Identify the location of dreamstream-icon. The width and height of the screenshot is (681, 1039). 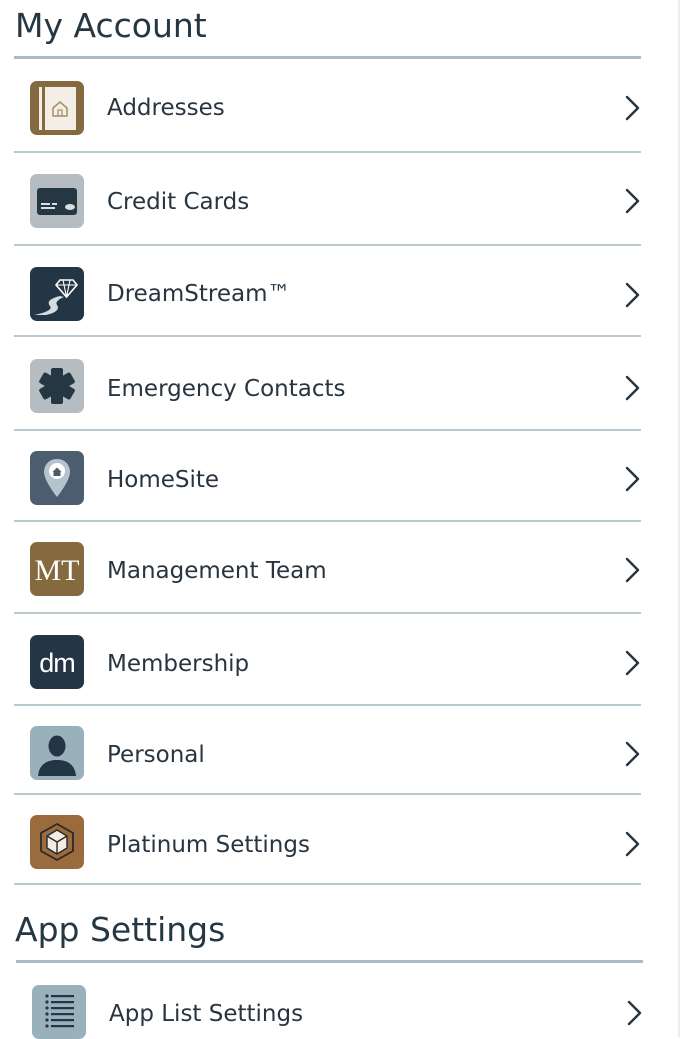
(57, 294).